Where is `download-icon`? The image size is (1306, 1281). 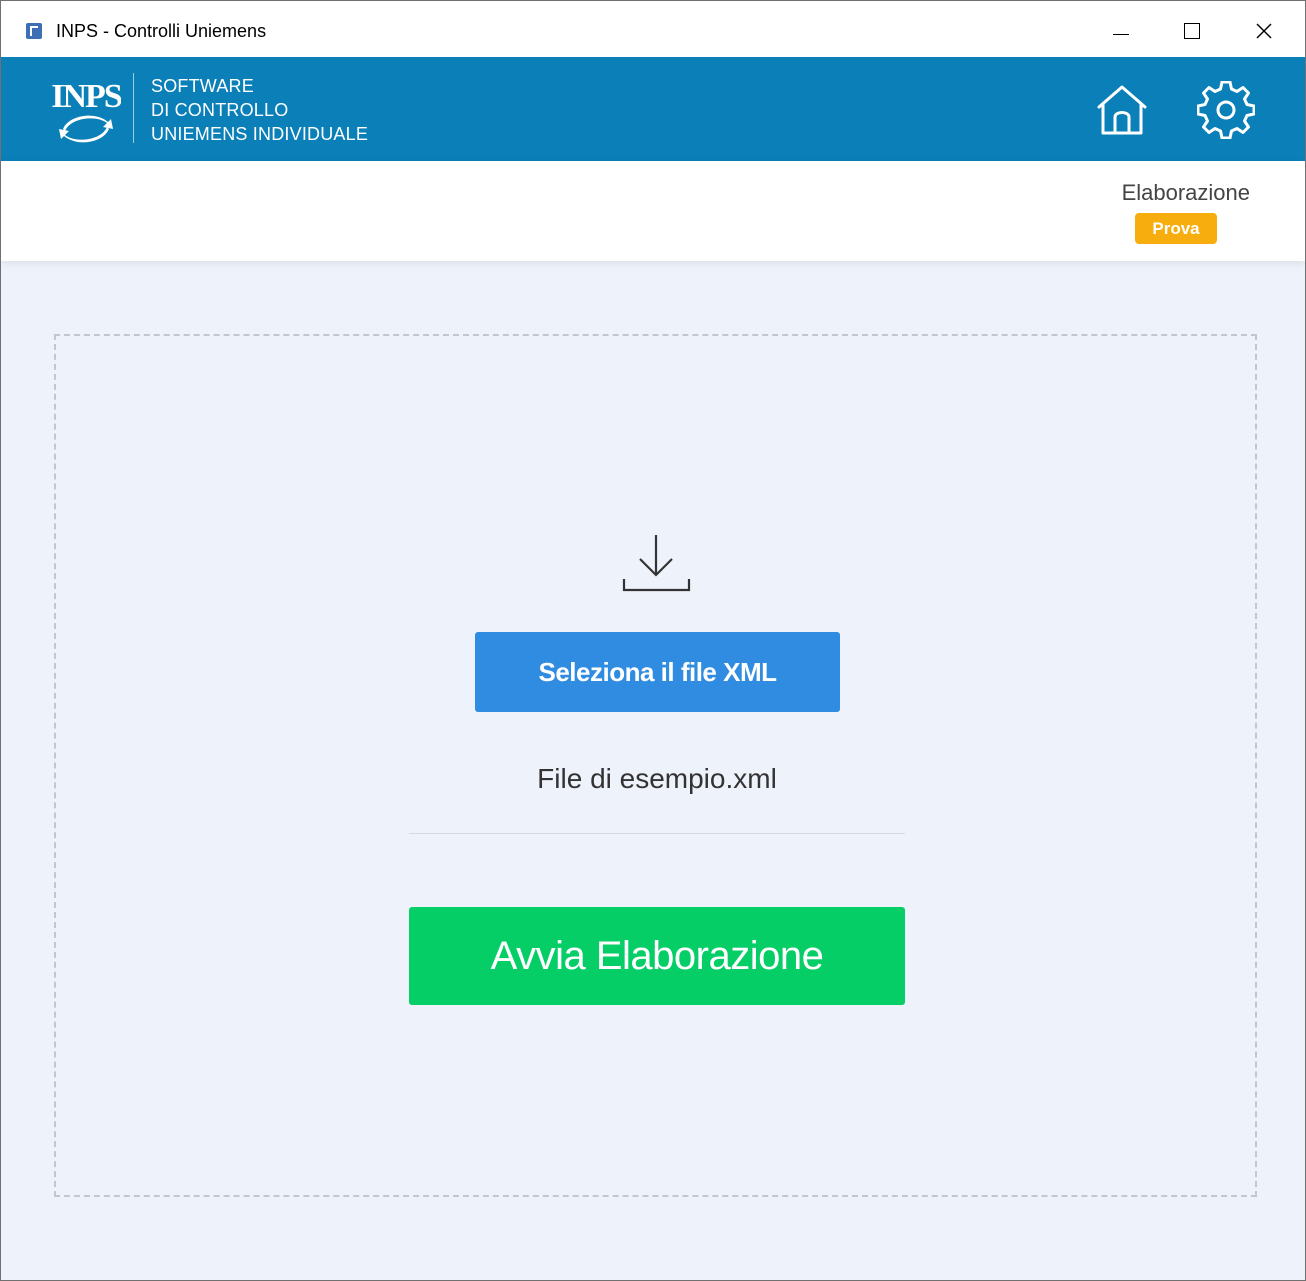
download-icon is located at coordinates (656, 563).